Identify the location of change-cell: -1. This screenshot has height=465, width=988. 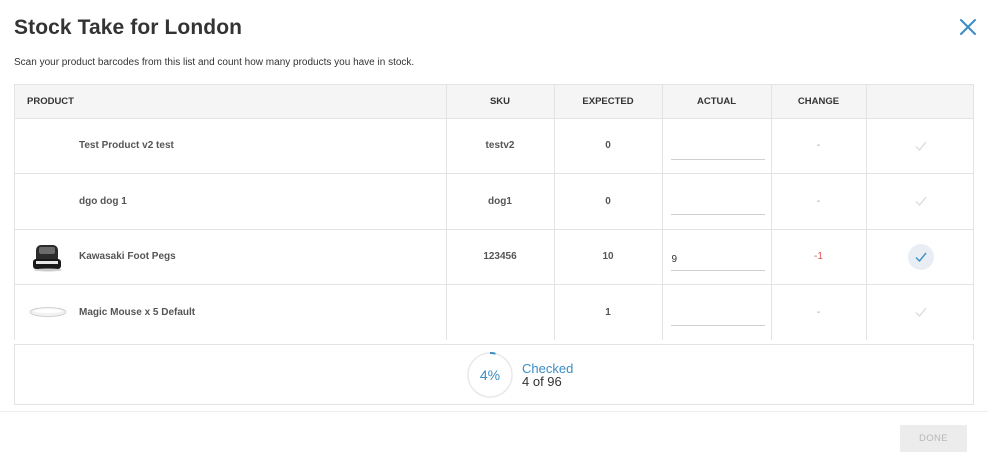
(819, 257).